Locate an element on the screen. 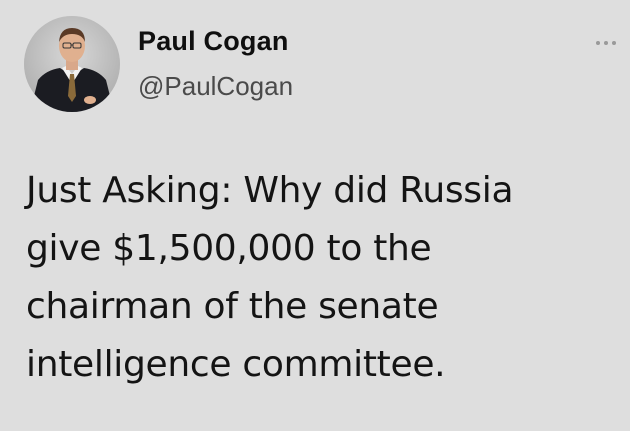 The height and width of the screenshot is (431, 630). tweet-text-line: Just Asking: Why did Russia is located at coordinates (270, 190).